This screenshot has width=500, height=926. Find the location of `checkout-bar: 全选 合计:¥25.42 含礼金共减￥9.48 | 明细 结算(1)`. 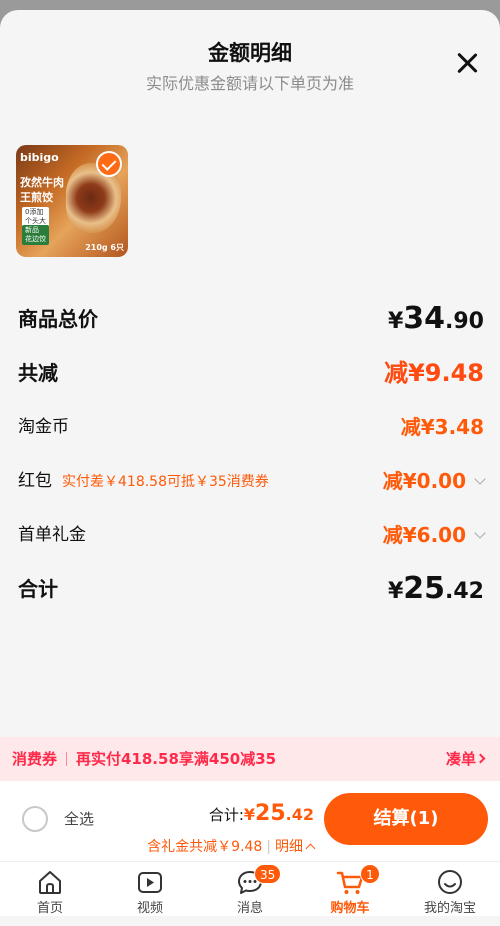

checkout-bar: 全选 合计:¥25.42 含礼金共减￥9.48 | 明细 结算(1) is located at coordinates (250, 821).